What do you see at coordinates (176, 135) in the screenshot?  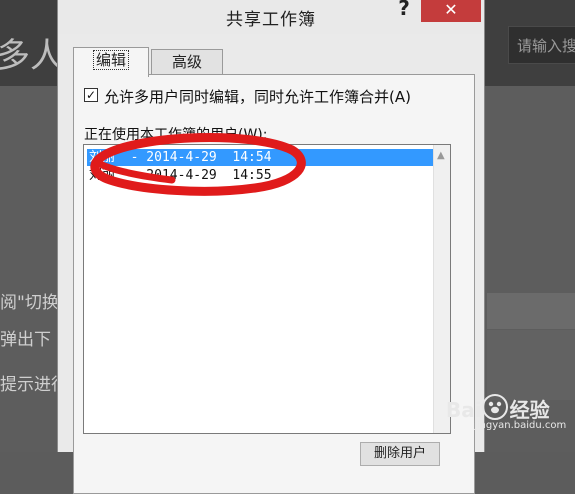 I see `users-list-label: 正在使用本工作簿的用户(W):` at bounding box center [176, 135].